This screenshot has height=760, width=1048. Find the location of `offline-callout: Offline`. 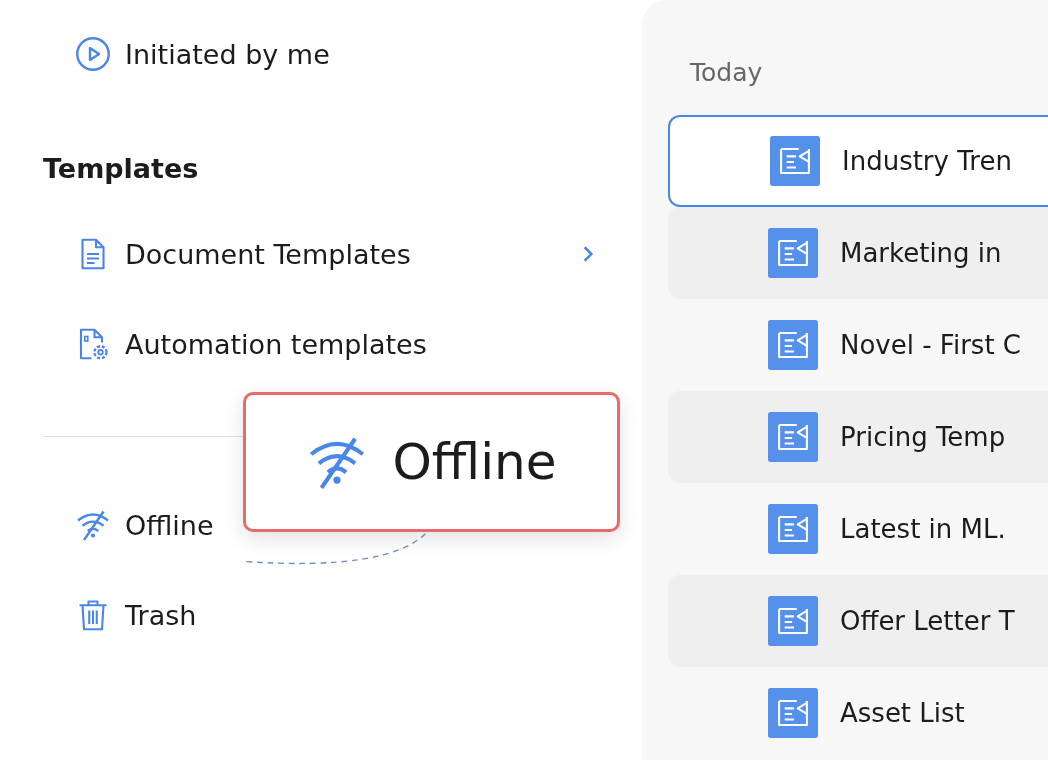

offline-callout: Offline is located at coordinates (431, 462).